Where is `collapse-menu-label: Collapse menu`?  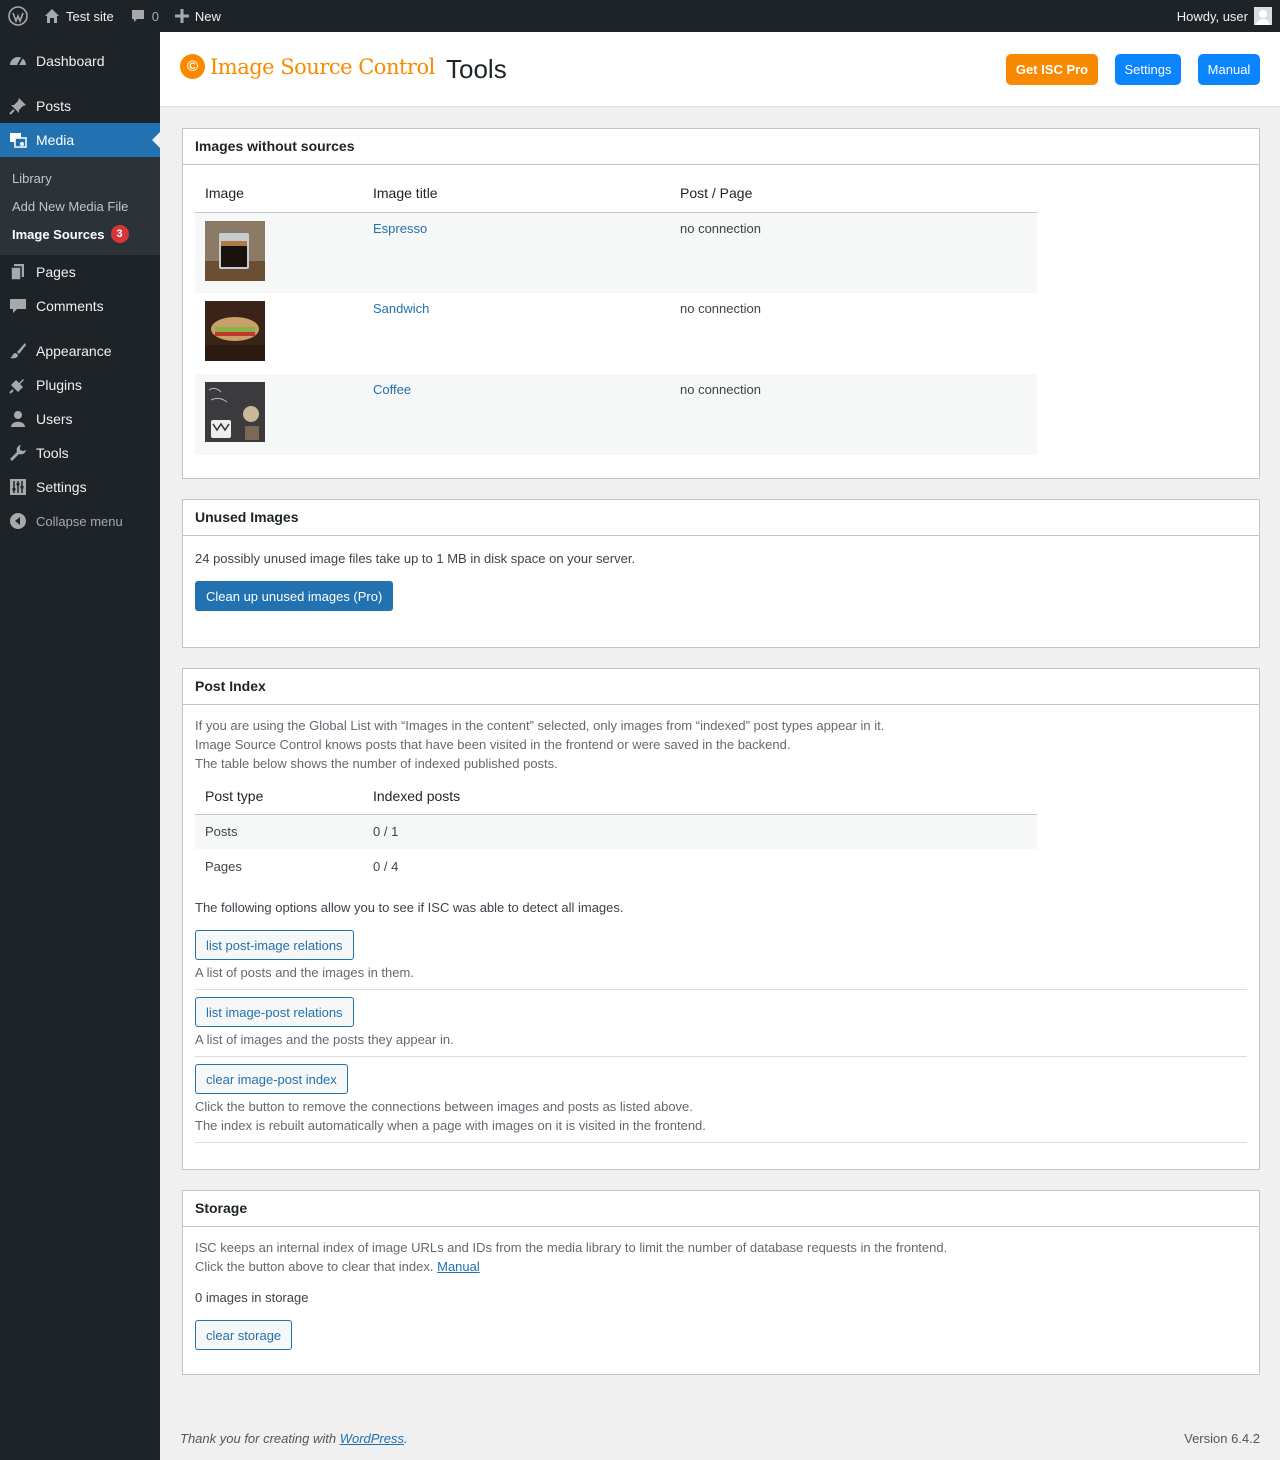 collapse-menu-label: Collapse menu is located at coordinates (79, 521).